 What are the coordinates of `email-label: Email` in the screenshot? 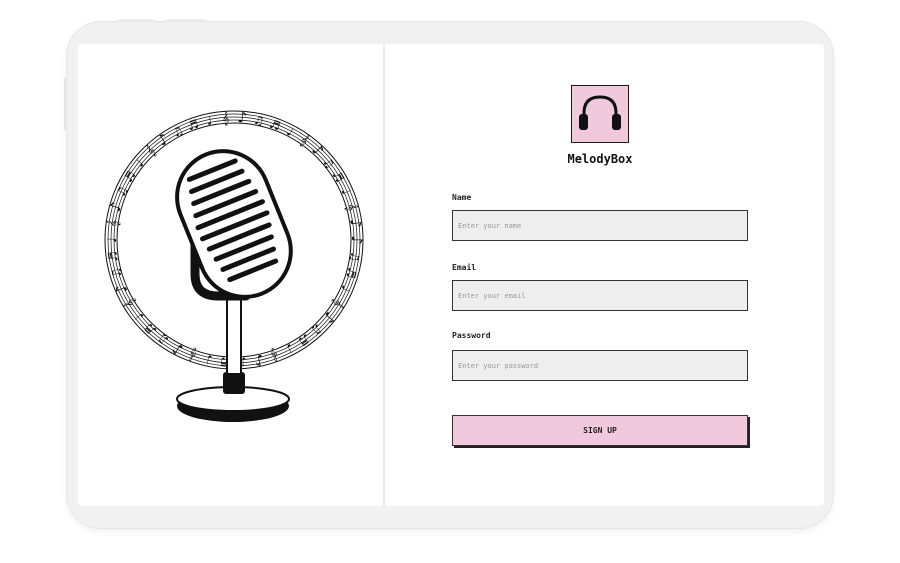 It's located at (464, 267).